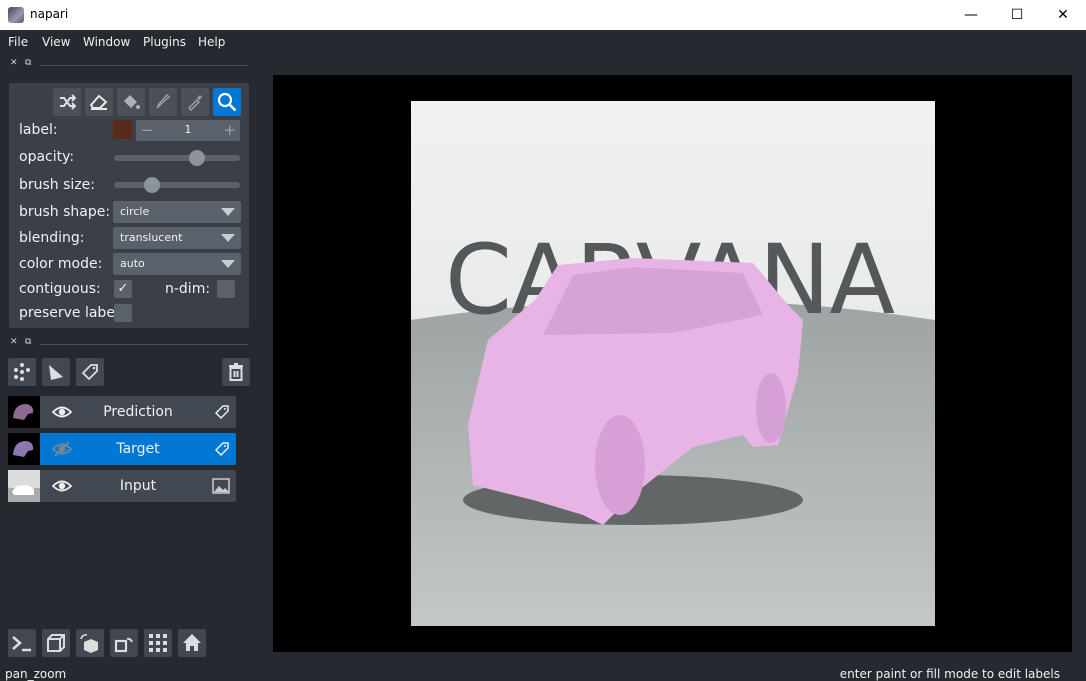  I want to click on roll-dims-button, so click(90, 643).